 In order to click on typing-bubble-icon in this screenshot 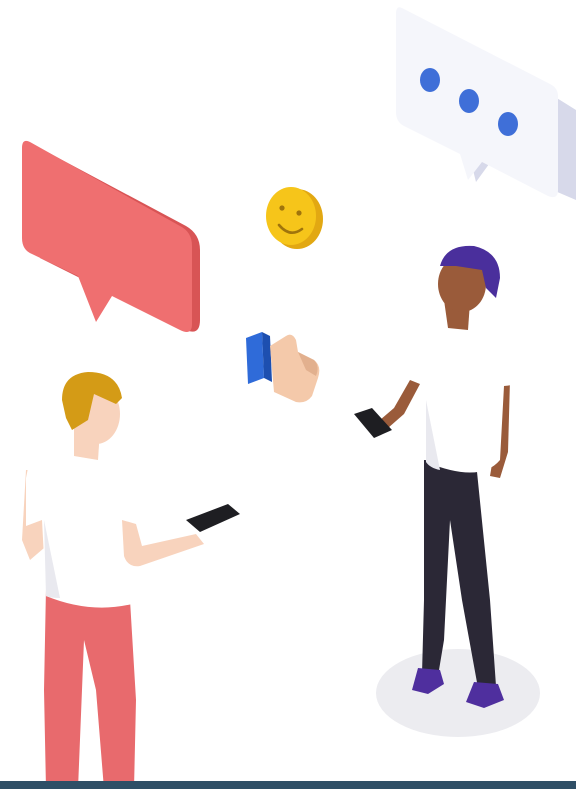, I will do `click(486, 103)`.